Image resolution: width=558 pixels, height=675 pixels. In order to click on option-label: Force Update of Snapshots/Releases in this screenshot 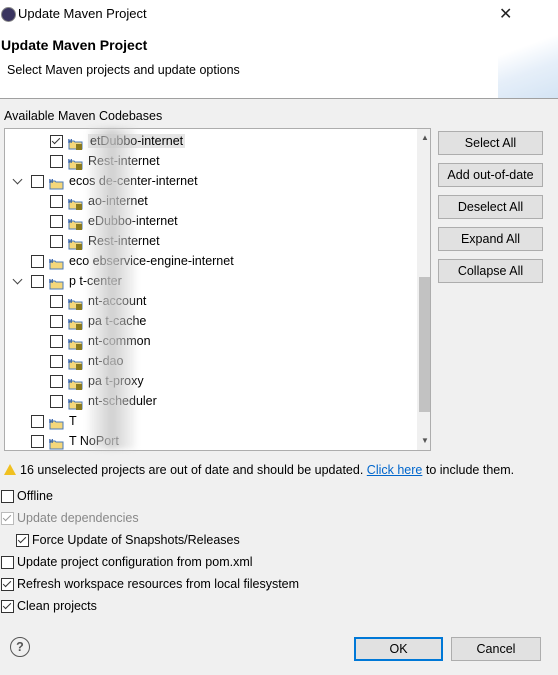, I will do `click(136, 540)`.